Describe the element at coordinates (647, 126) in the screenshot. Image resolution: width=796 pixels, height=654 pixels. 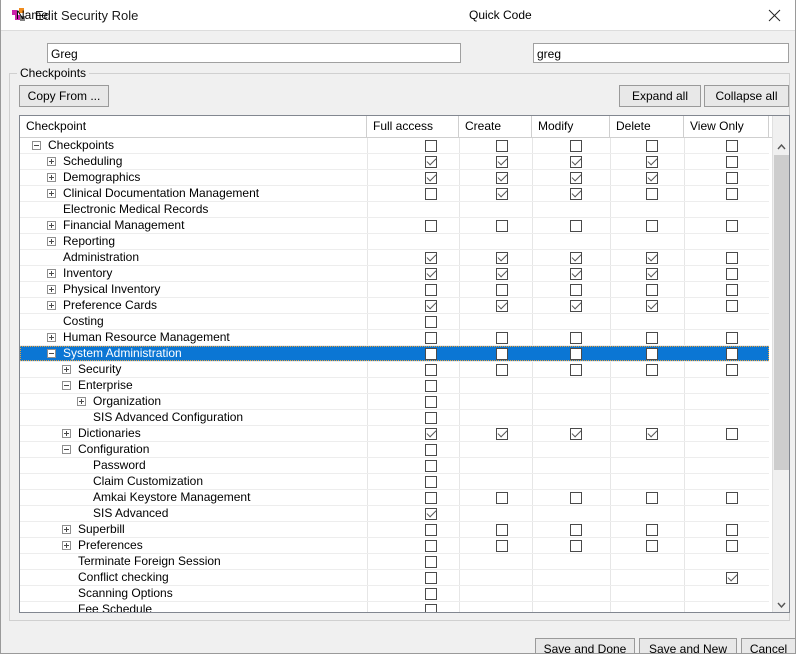
I see `column-header-delete: Delete` at that location.